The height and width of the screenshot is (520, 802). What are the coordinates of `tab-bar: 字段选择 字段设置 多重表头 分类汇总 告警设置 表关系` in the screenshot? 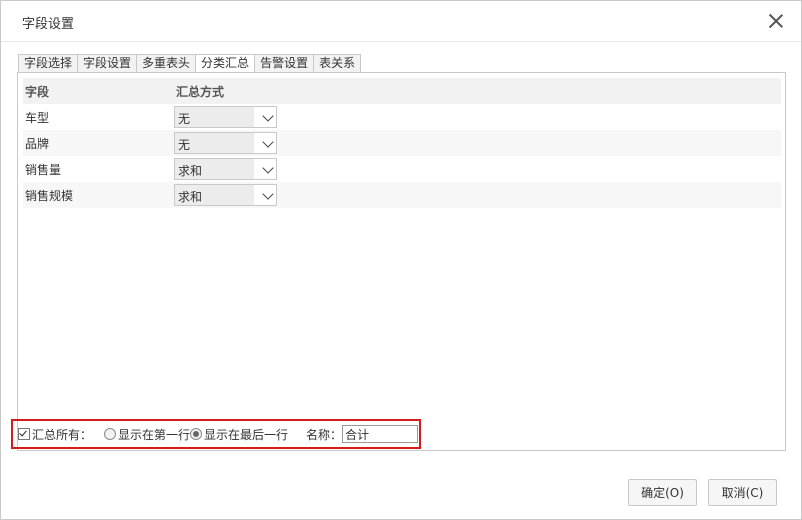 It's located at (190, 63).